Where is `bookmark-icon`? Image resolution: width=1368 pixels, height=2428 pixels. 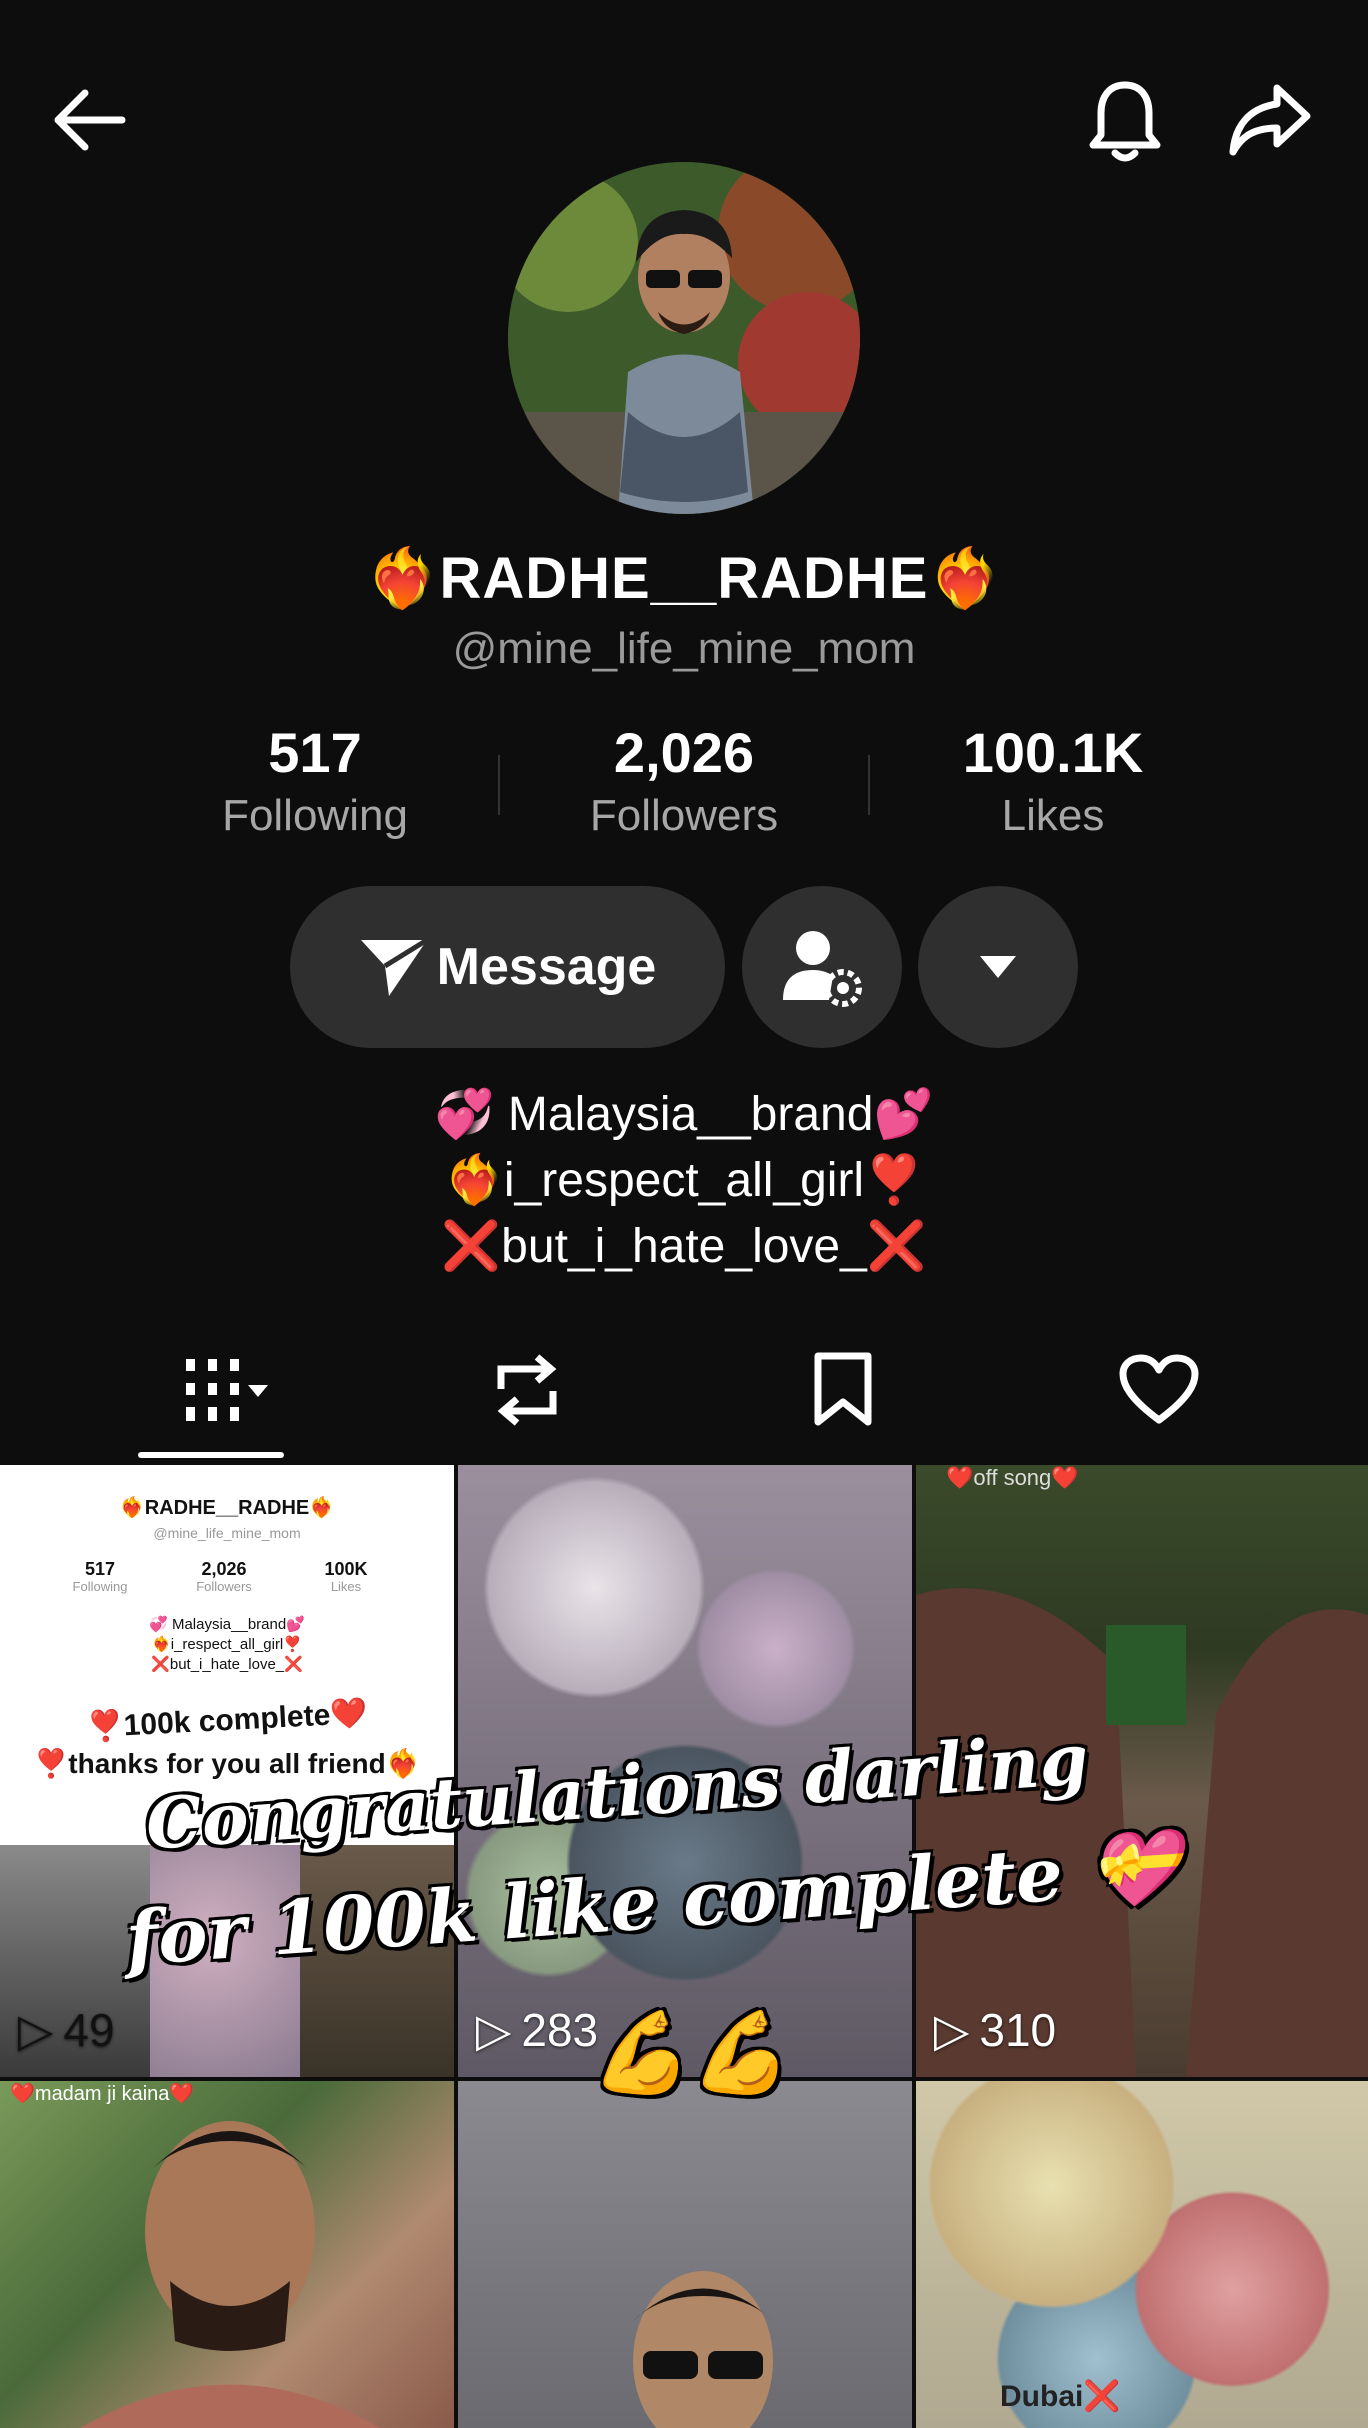 bookmark-icon is located at coordinates (843, 1389).